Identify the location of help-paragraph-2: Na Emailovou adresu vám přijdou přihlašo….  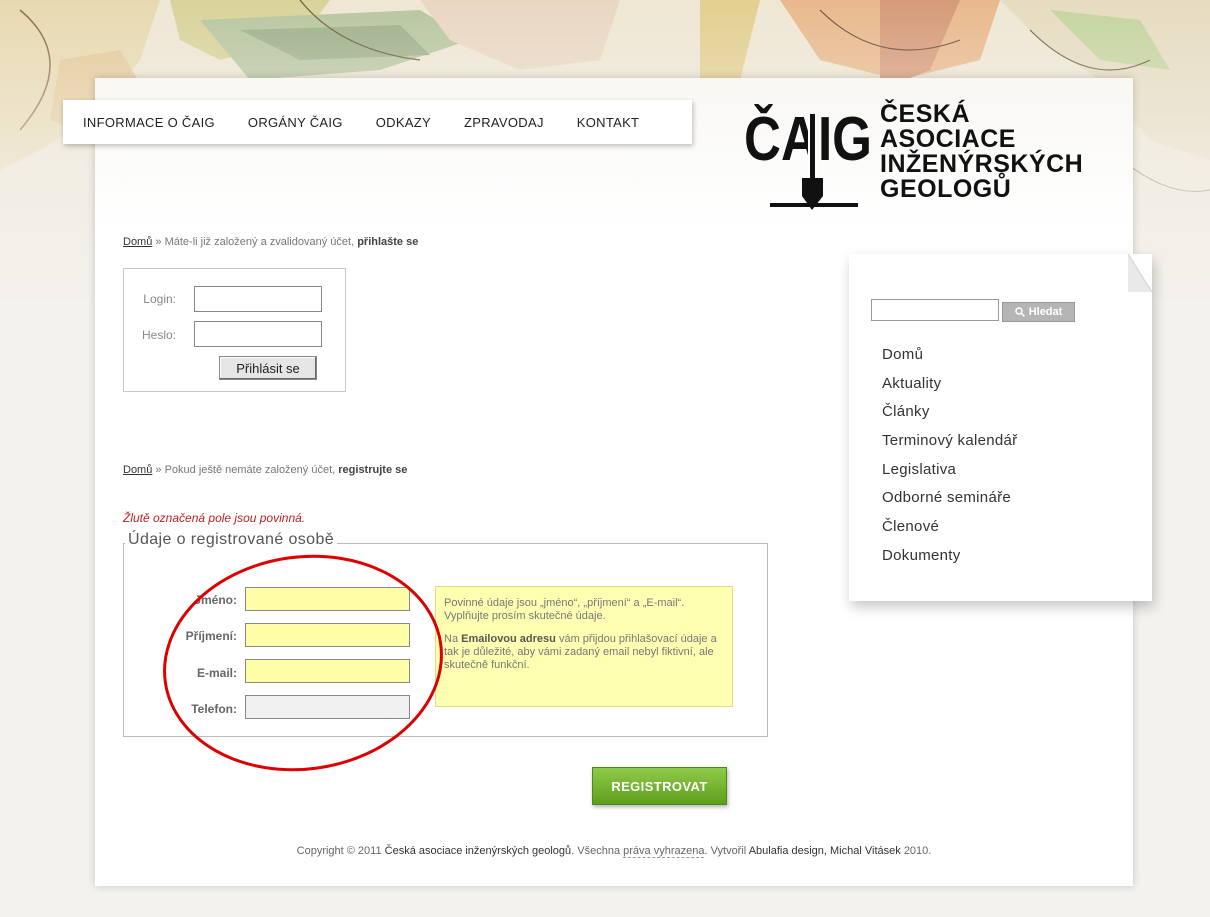
(584, 652).